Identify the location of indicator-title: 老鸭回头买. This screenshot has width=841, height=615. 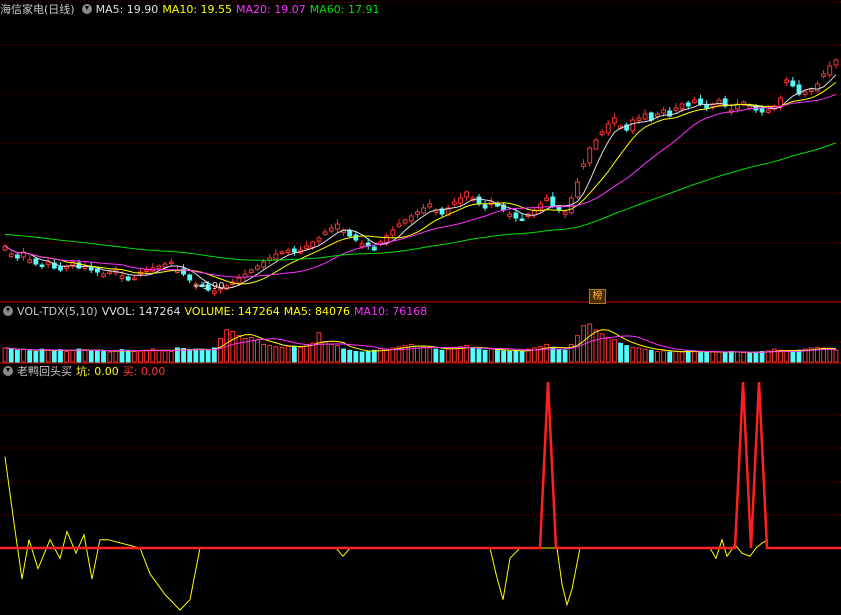
(44, 371).